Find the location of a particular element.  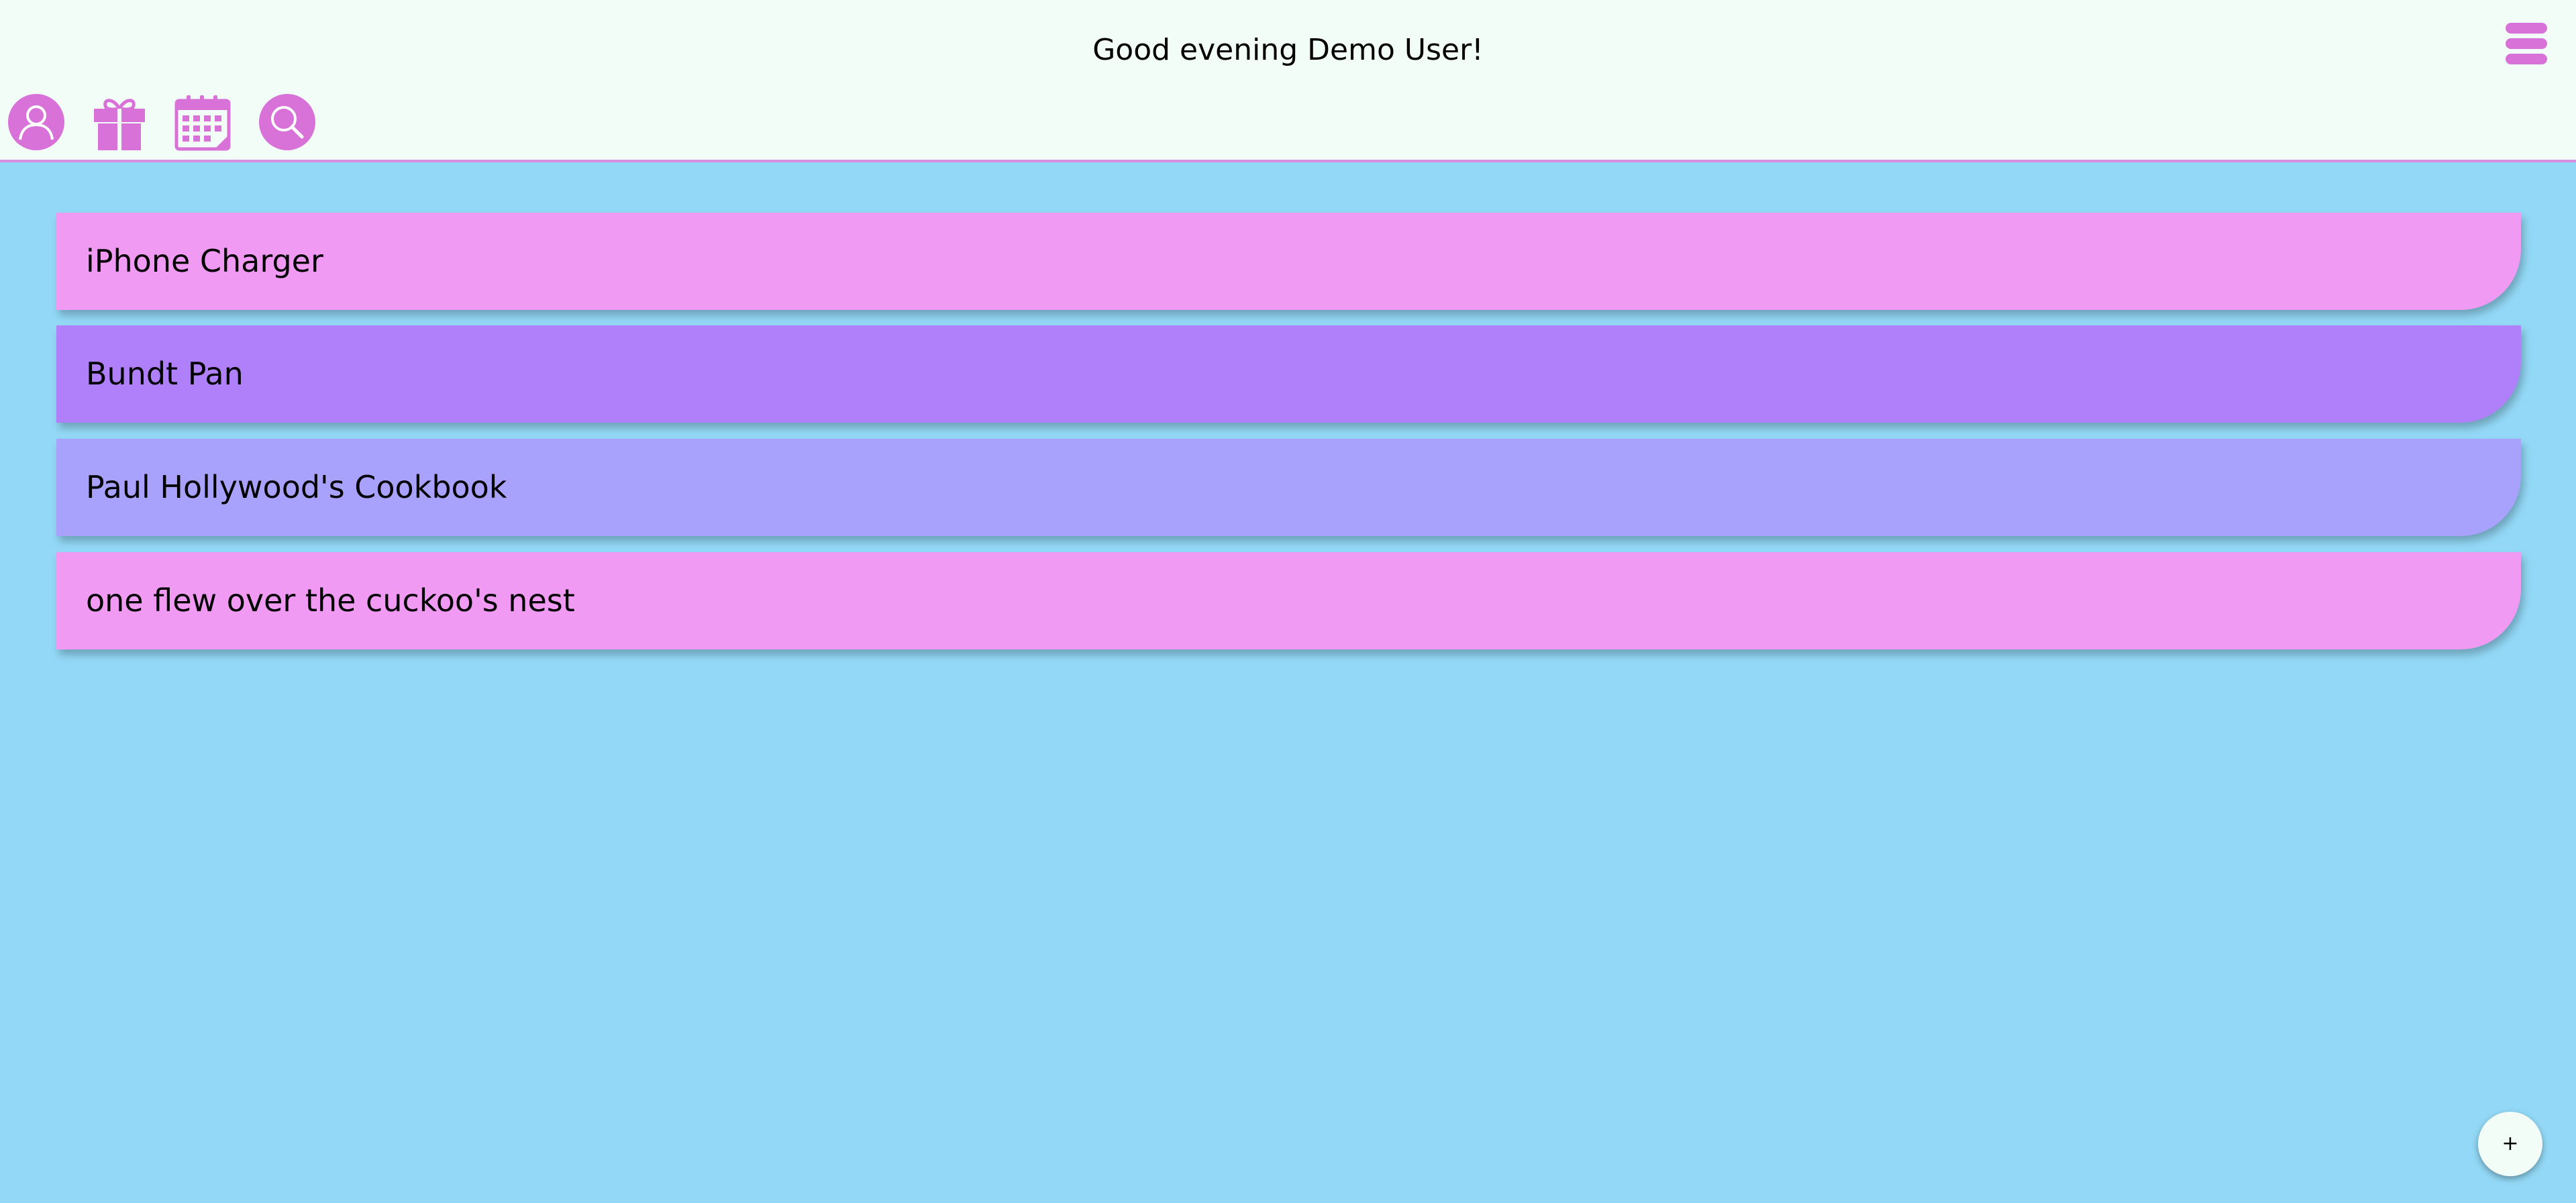

search-icon is located at coordinates (287, 122).